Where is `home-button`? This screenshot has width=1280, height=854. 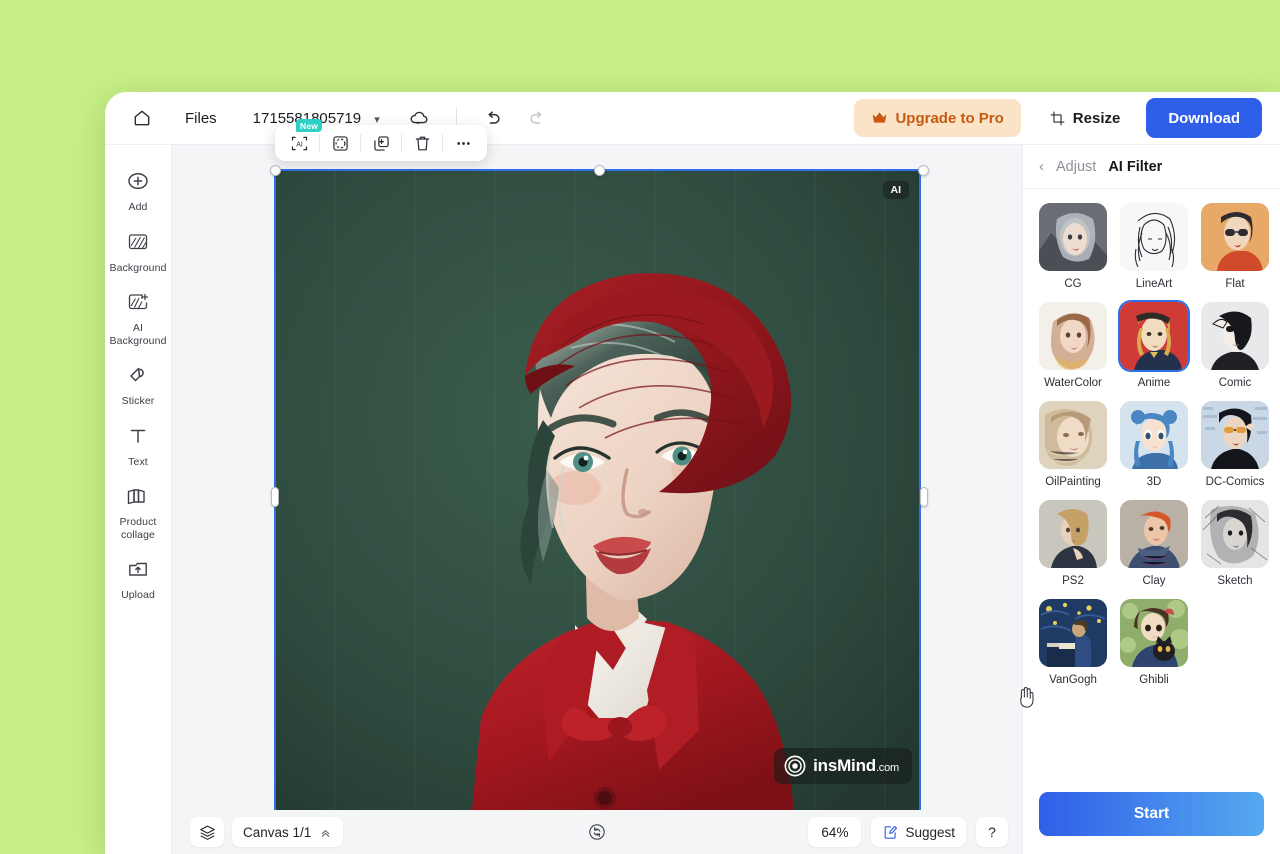 home-button is located at coordinates (142, 118).